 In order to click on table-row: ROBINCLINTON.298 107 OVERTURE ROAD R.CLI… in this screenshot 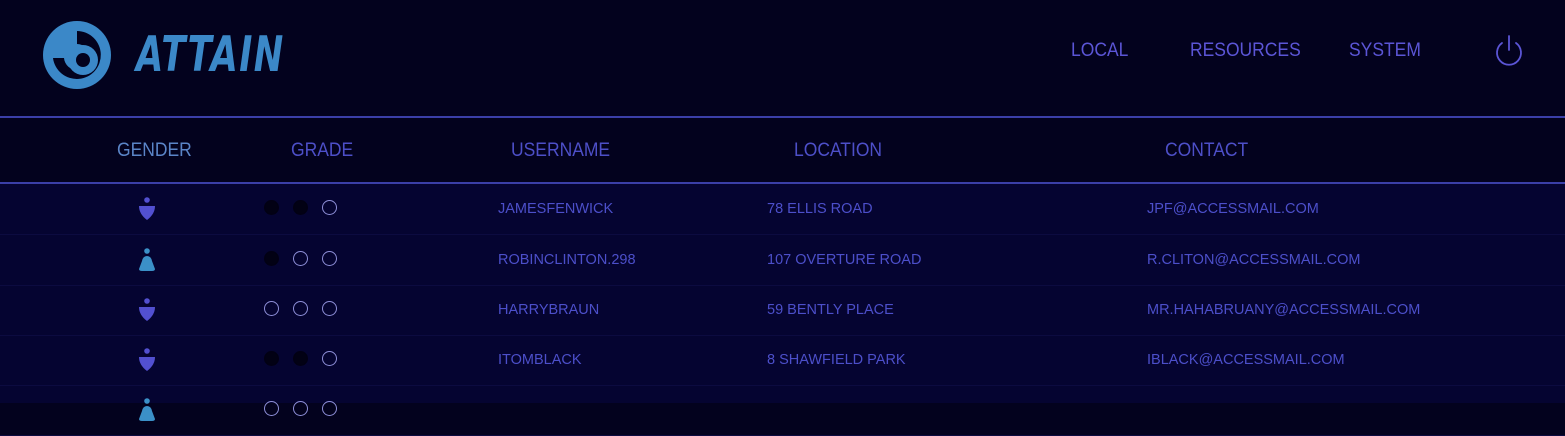, I will do `click(782, 260)`.